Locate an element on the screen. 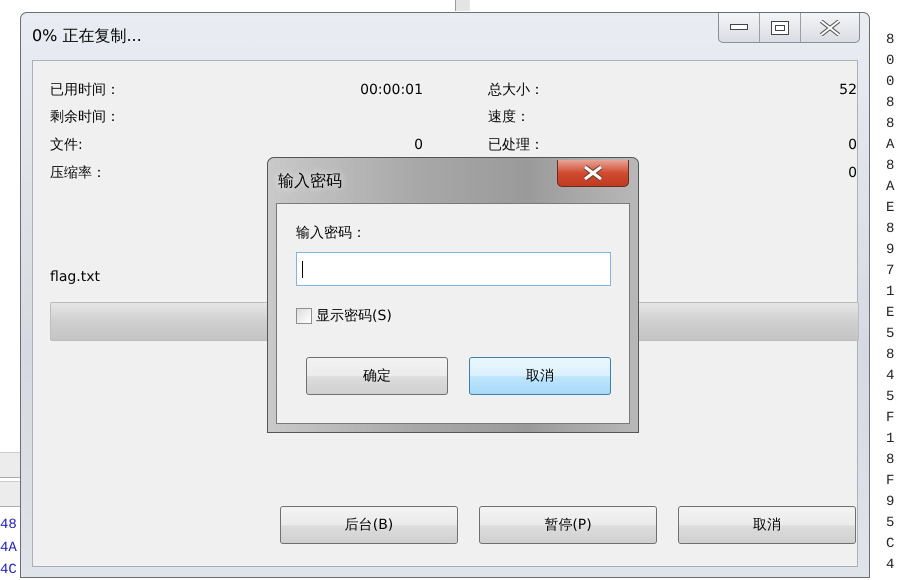 The height and width of the screenshot is (580, 898). stat-label: 速度： is located at coordinates (509, 117).